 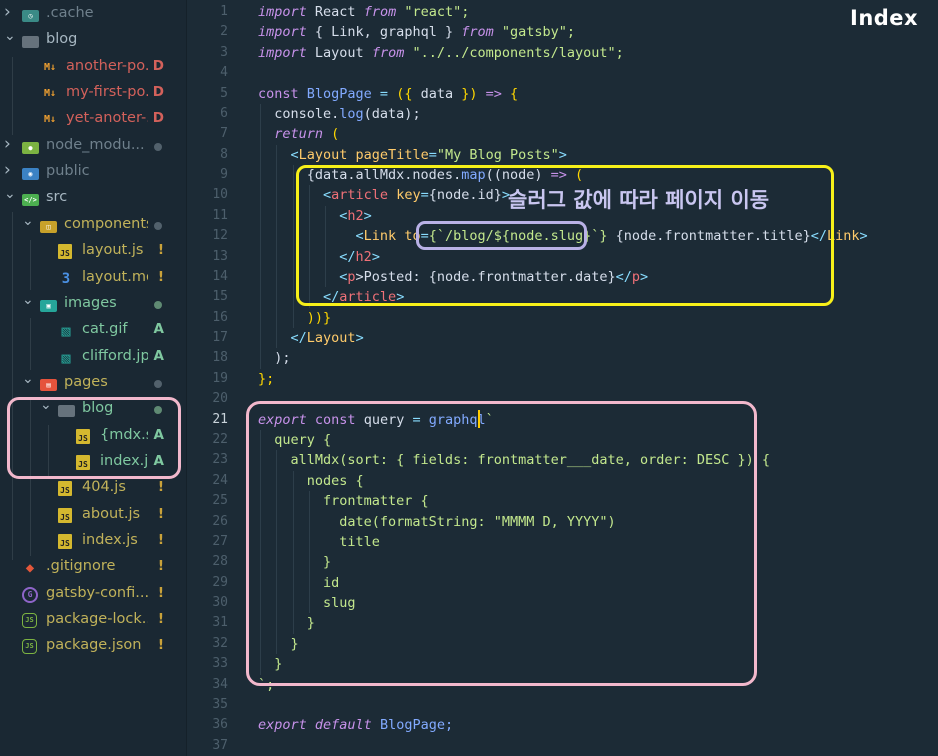 What do you see at coordinates (93, 621) in the screenshot?
I see `sidebar-item: JS package-lock...!` at bounding box center [93, 621].